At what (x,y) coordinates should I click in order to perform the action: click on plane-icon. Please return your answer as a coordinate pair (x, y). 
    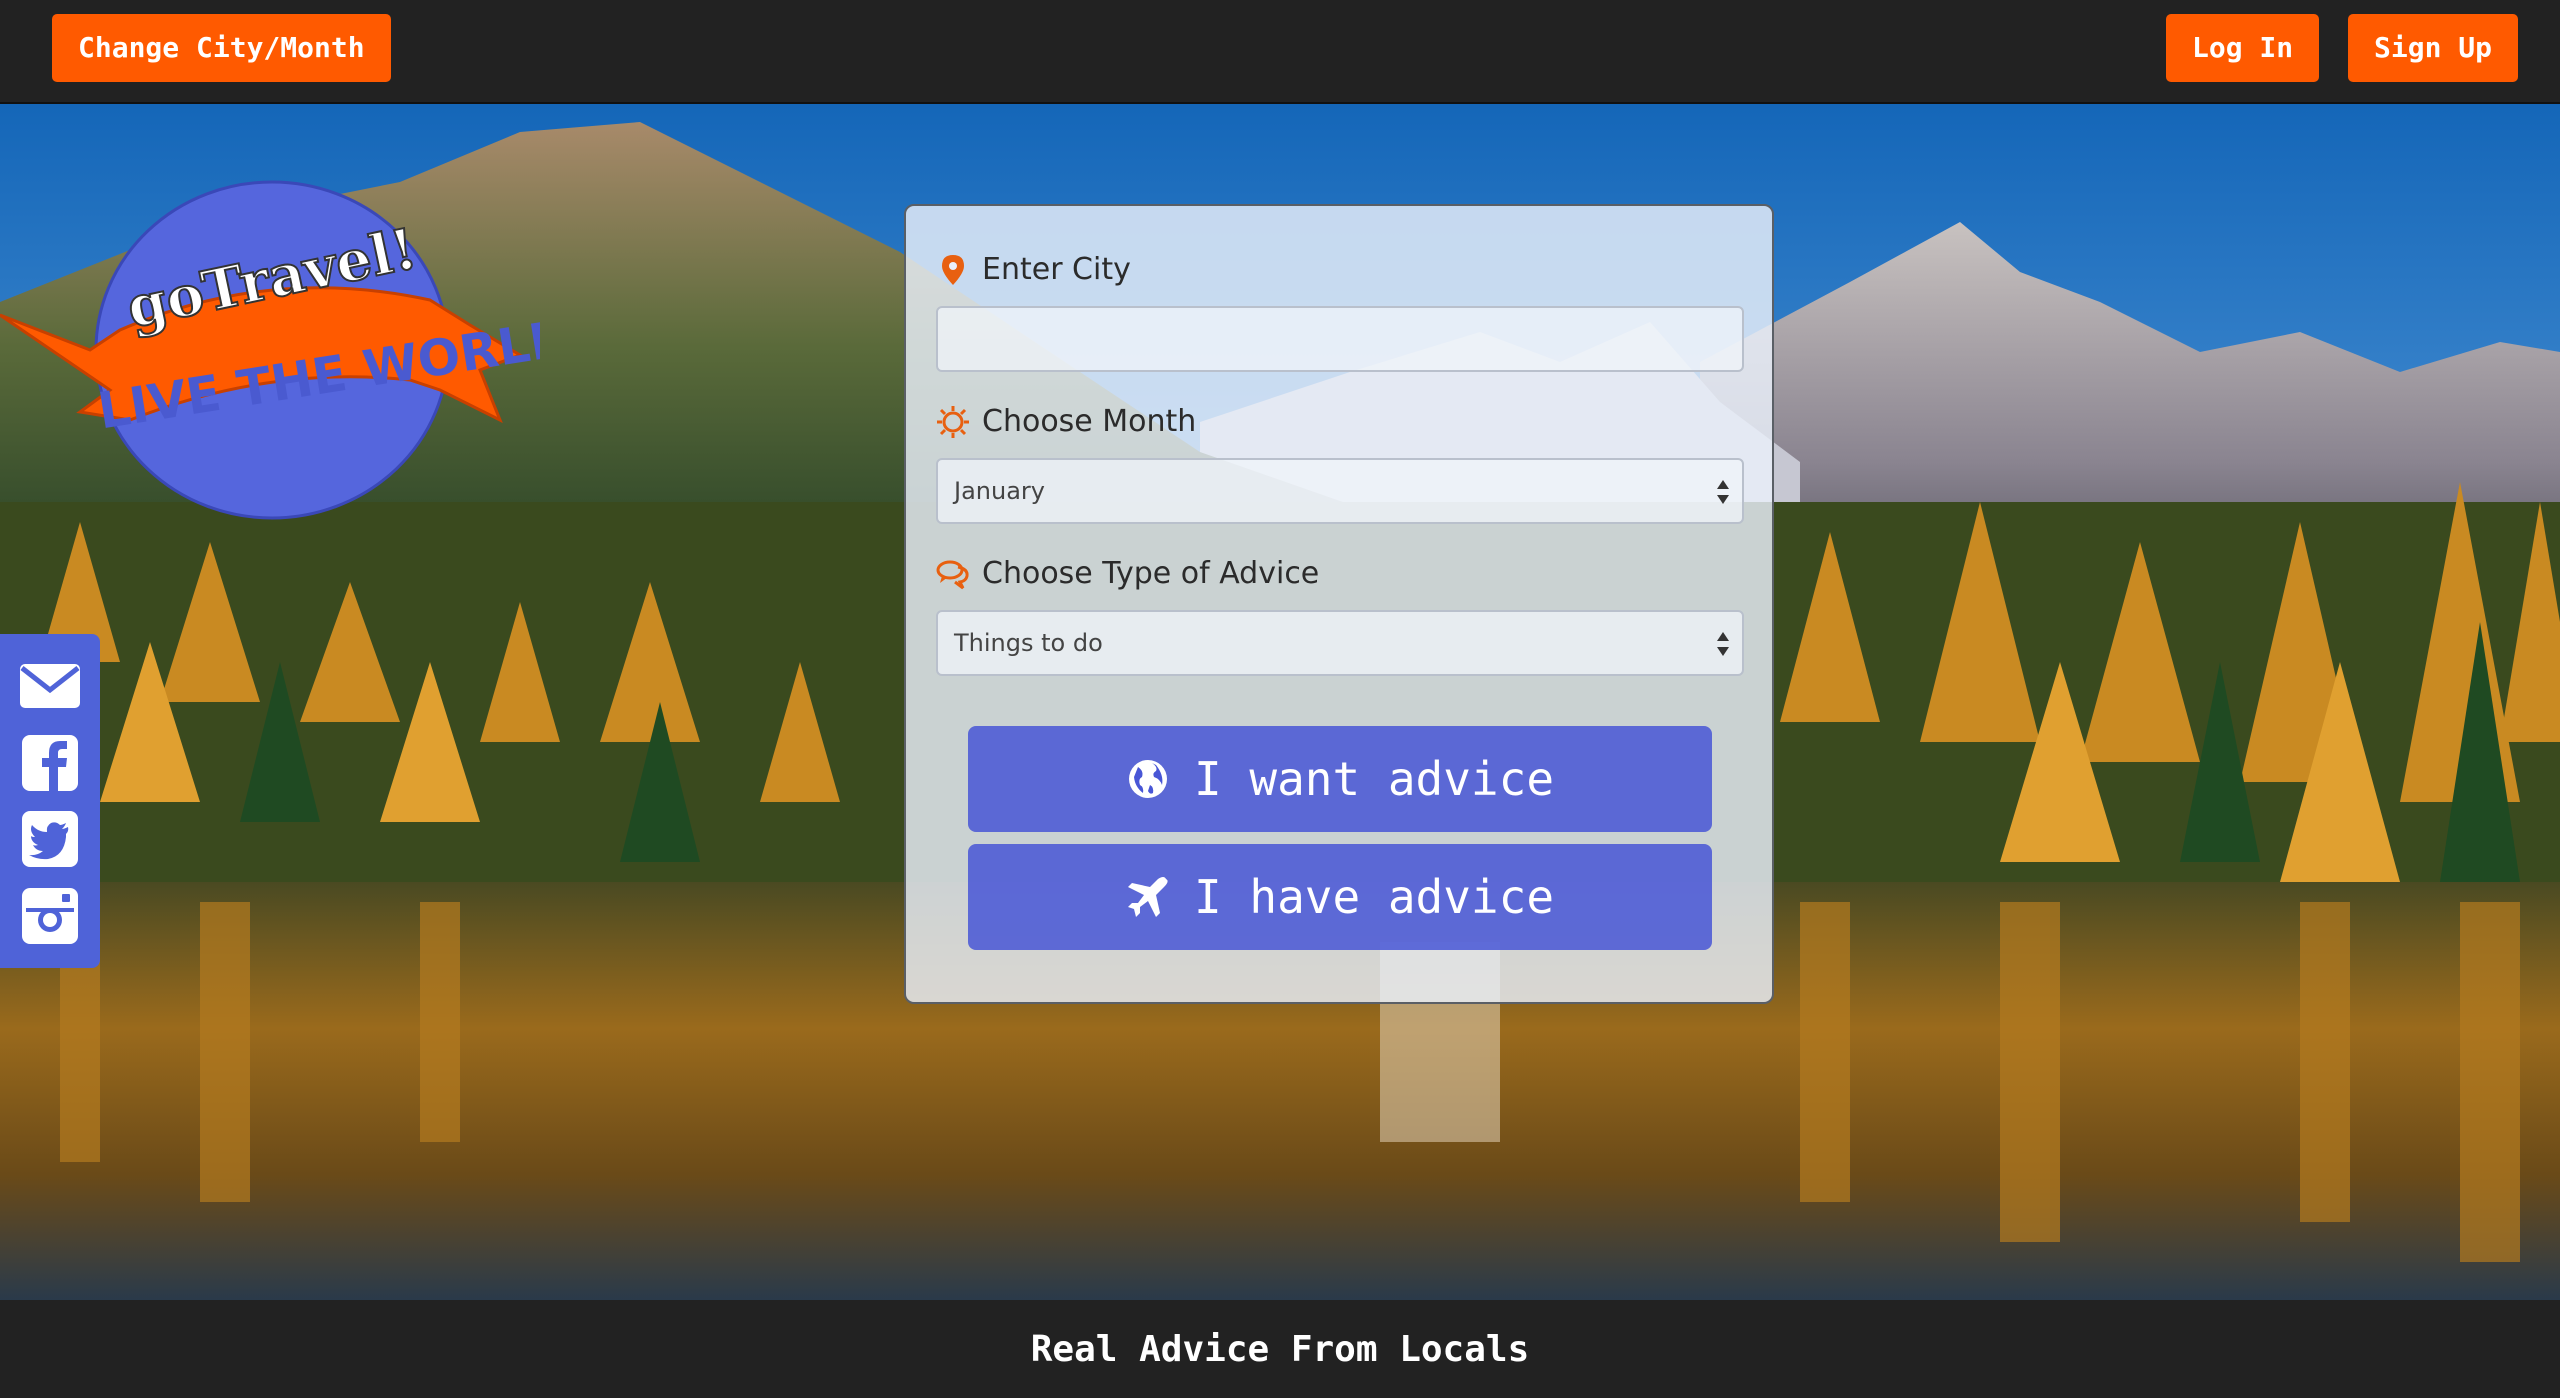
    Looking at the image, I should click on (1148, 897).